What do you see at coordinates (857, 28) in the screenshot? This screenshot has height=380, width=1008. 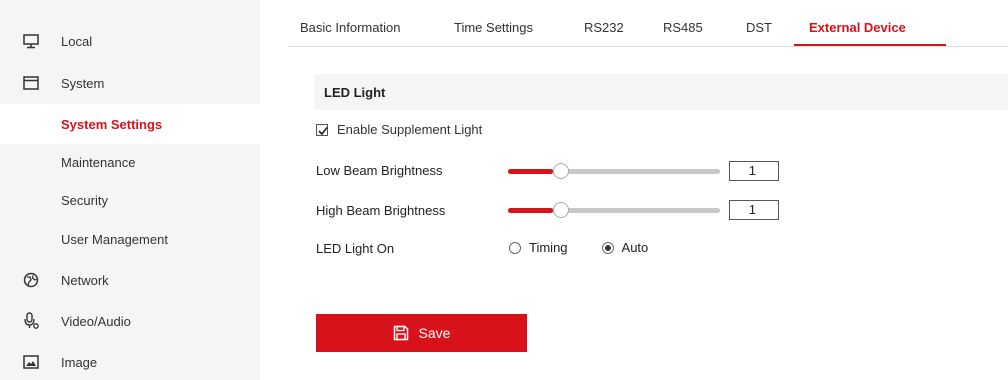 I see `tab-external-device: External Device` at bounding box center [857, 28].